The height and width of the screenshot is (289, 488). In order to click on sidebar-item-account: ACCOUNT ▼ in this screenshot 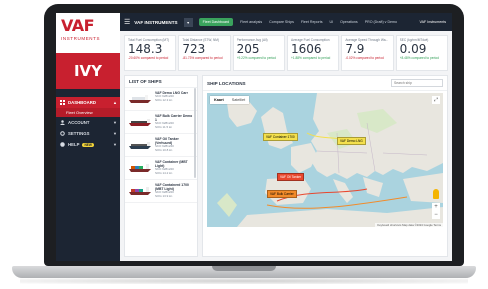, I will do `click(88, 122)`.